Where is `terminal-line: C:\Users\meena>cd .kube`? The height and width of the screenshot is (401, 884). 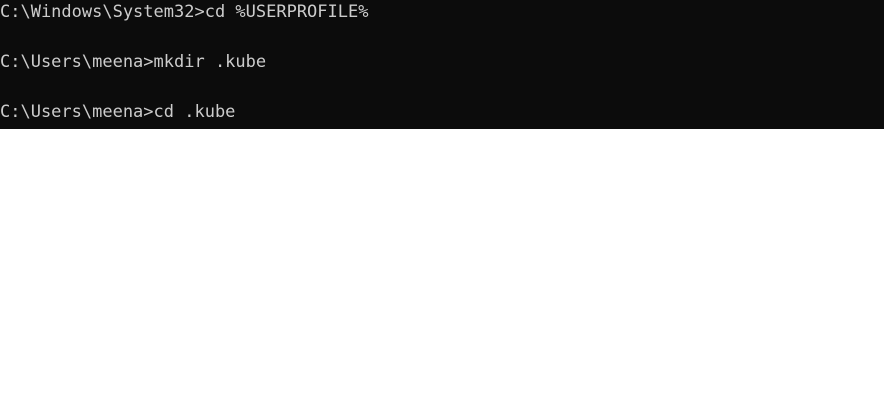 terminal-line: C:\Users\meena>cd .kube is located at coordinates (117, 112).